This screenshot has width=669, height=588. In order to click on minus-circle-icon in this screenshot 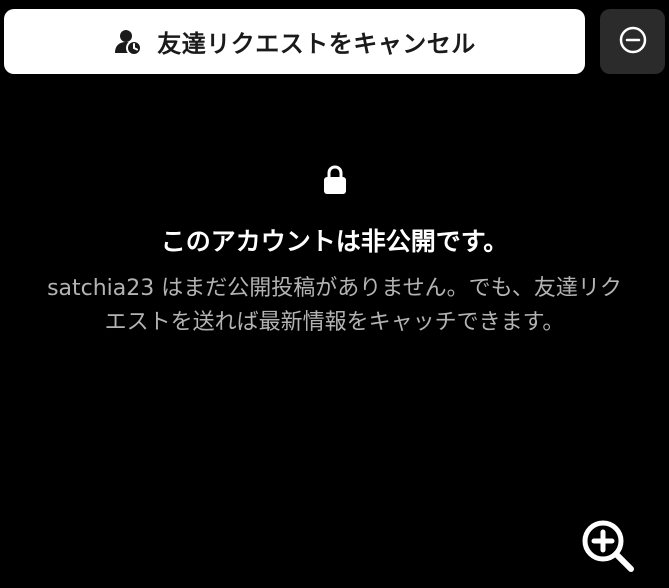, I will do `click(633, 42)`.